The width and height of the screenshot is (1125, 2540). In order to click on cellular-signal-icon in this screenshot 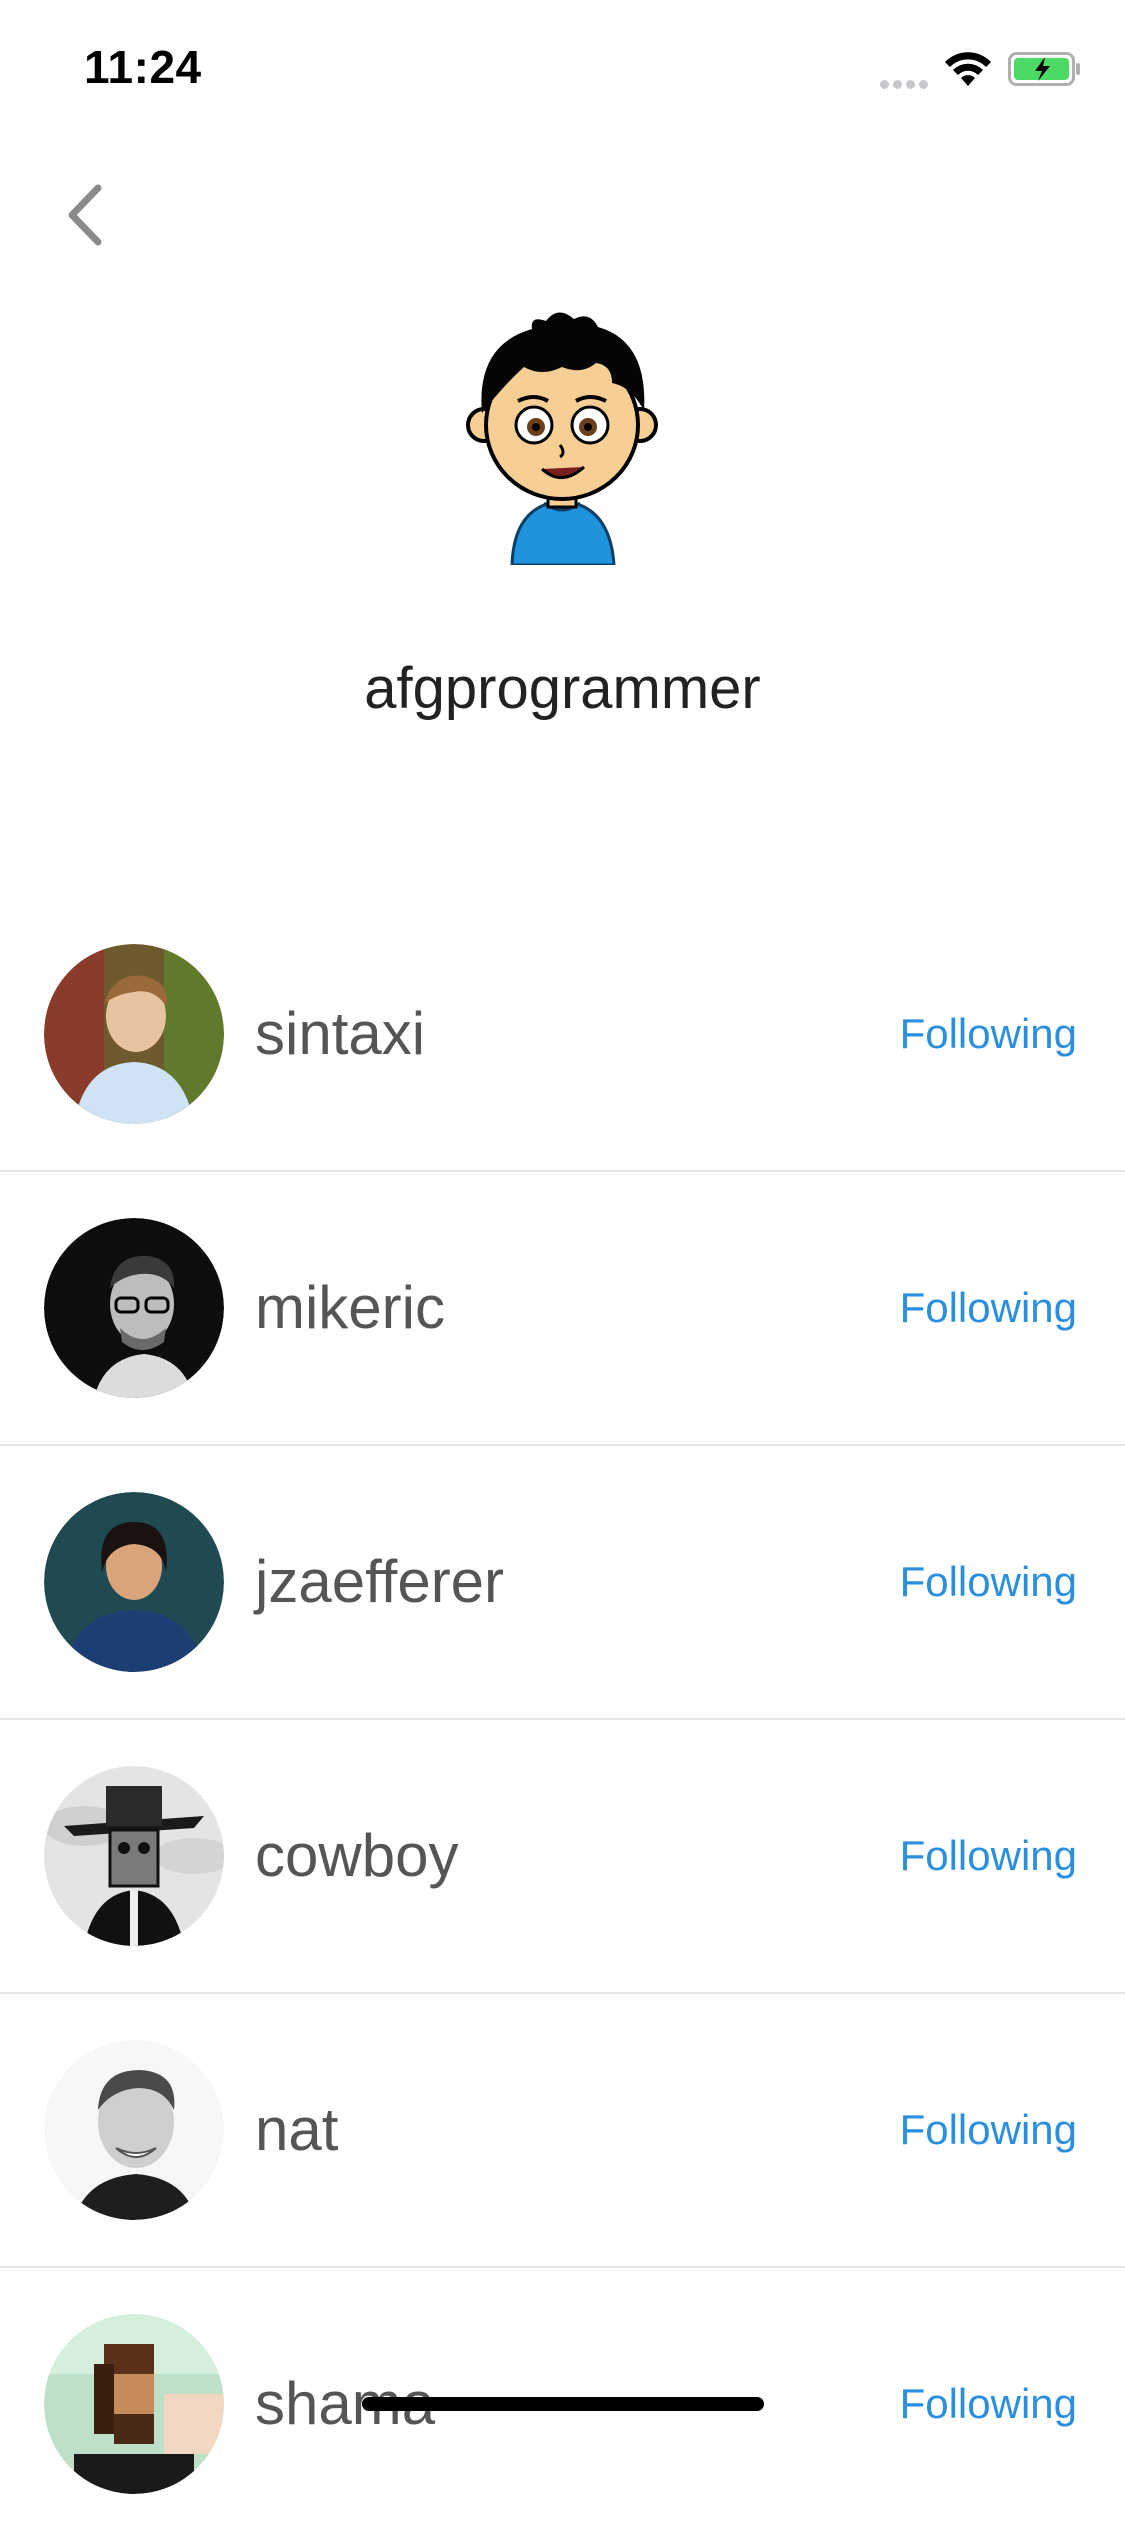, I will do `click(906, 85)`.